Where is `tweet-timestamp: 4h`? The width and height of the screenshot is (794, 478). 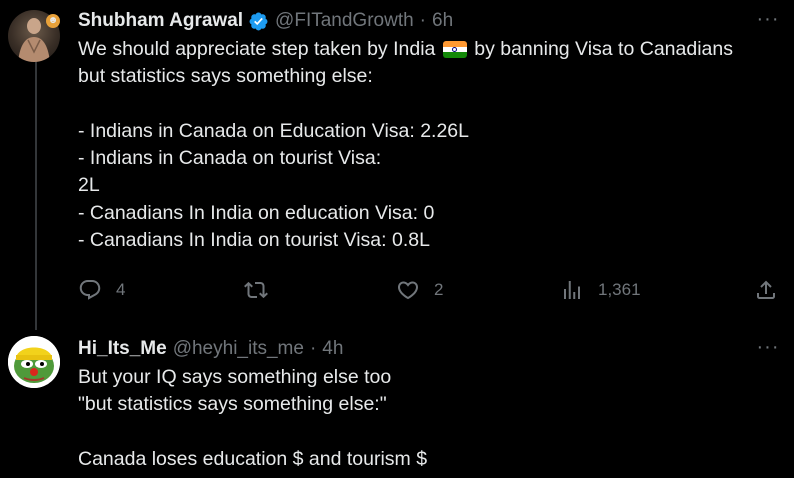
tweet-timestamp: 4h is located at coordinates (332, 349).